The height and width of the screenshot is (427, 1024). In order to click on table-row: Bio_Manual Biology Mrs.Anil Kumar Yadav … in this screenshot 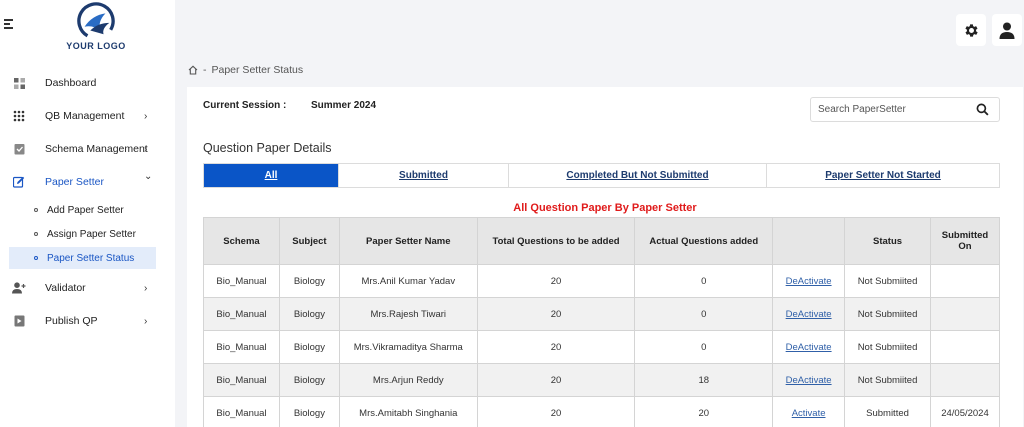, I will do `click(602, 281)`.